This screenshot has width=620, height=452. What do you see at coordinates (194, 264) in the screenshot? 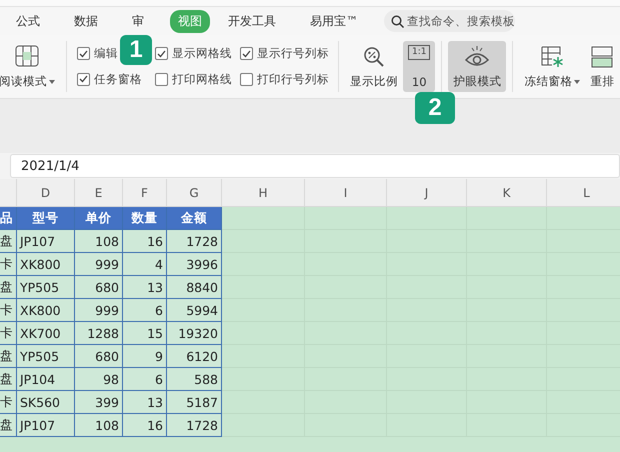
I see `table-cell: 3996` at bounding box center [194, 264].